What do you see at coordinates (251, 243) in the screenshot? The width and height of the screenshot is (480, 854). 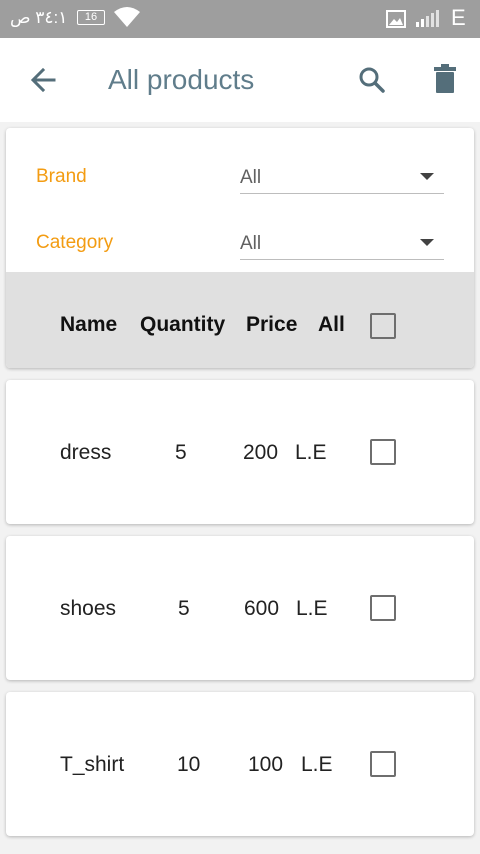 I see `category-value: All` at bounding box center [251, 243].